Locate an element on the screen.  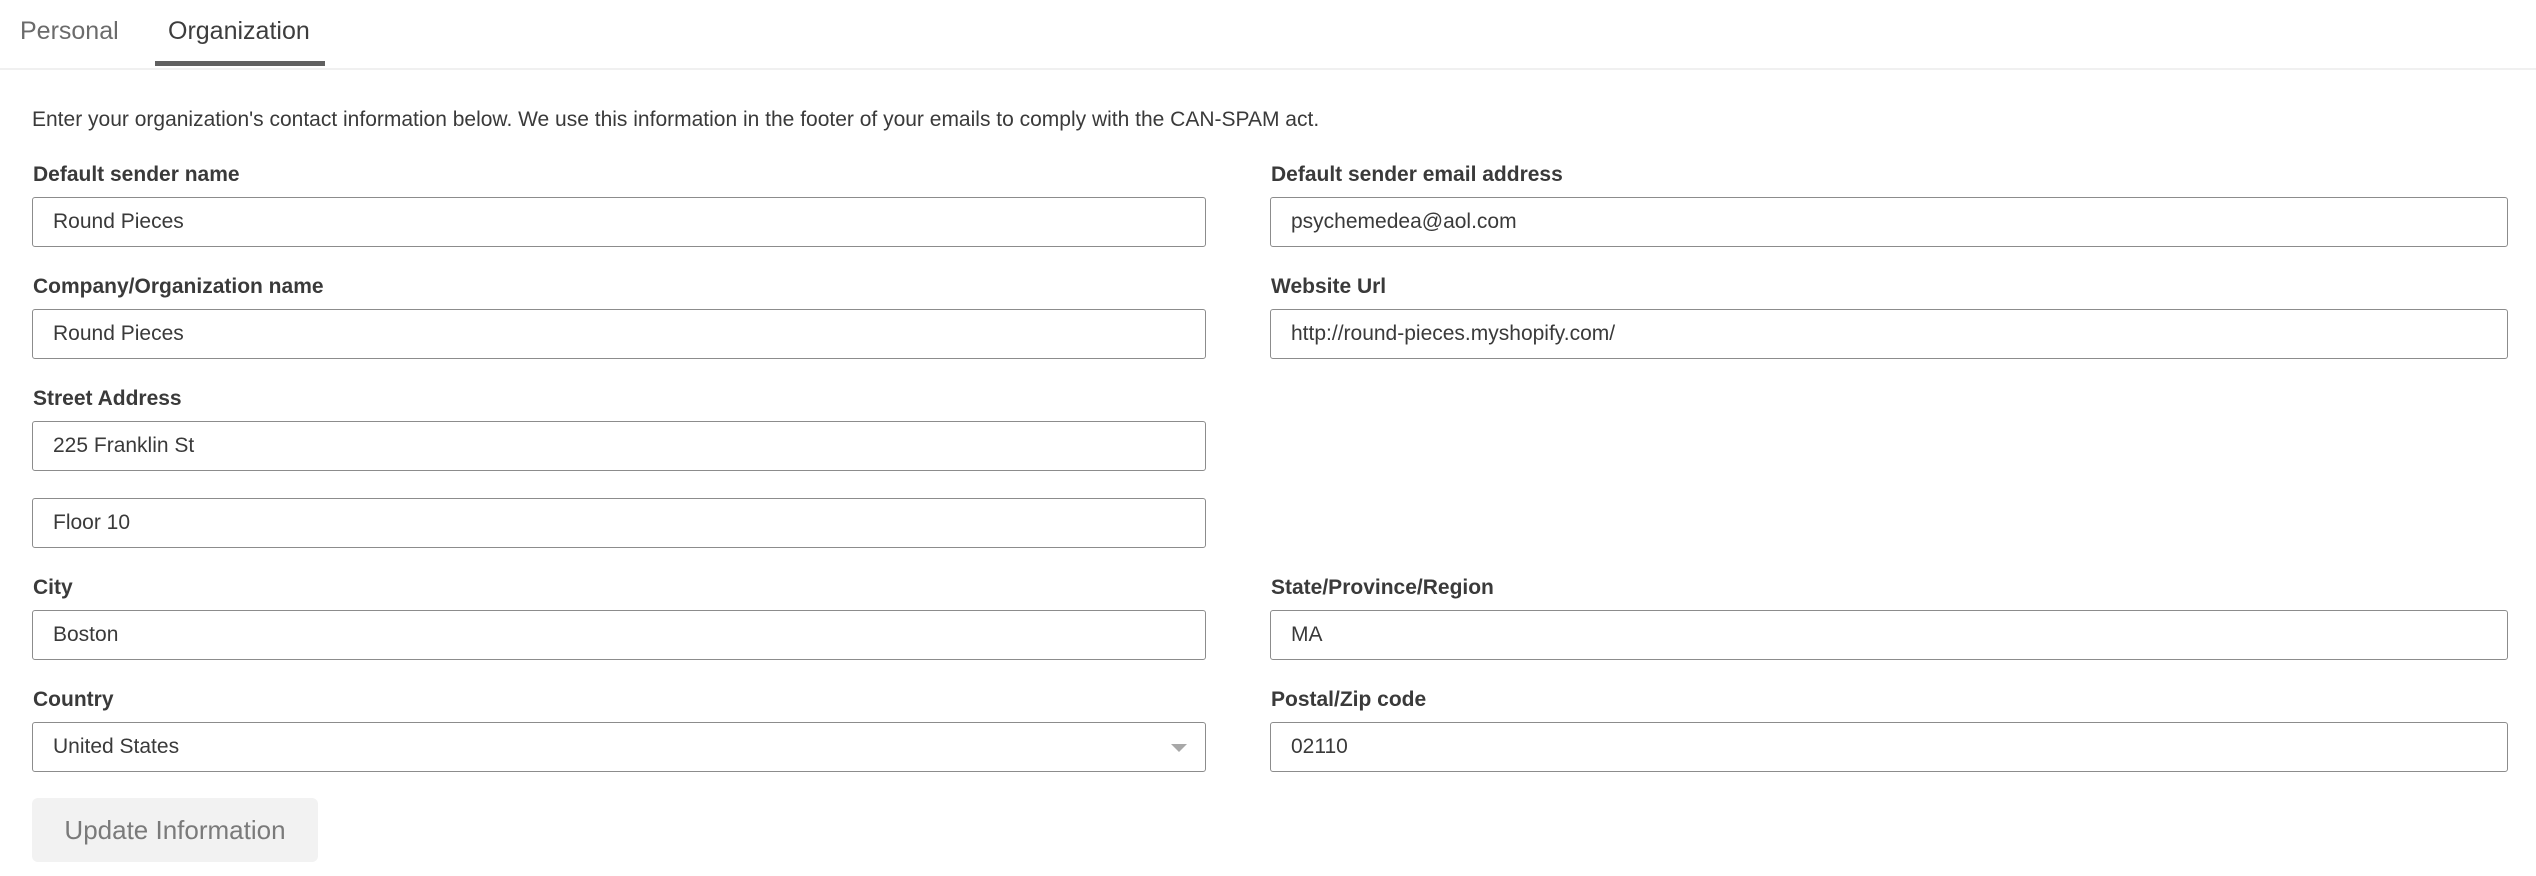
website-url-label: Website Url is located at coordinates (1329, 286).